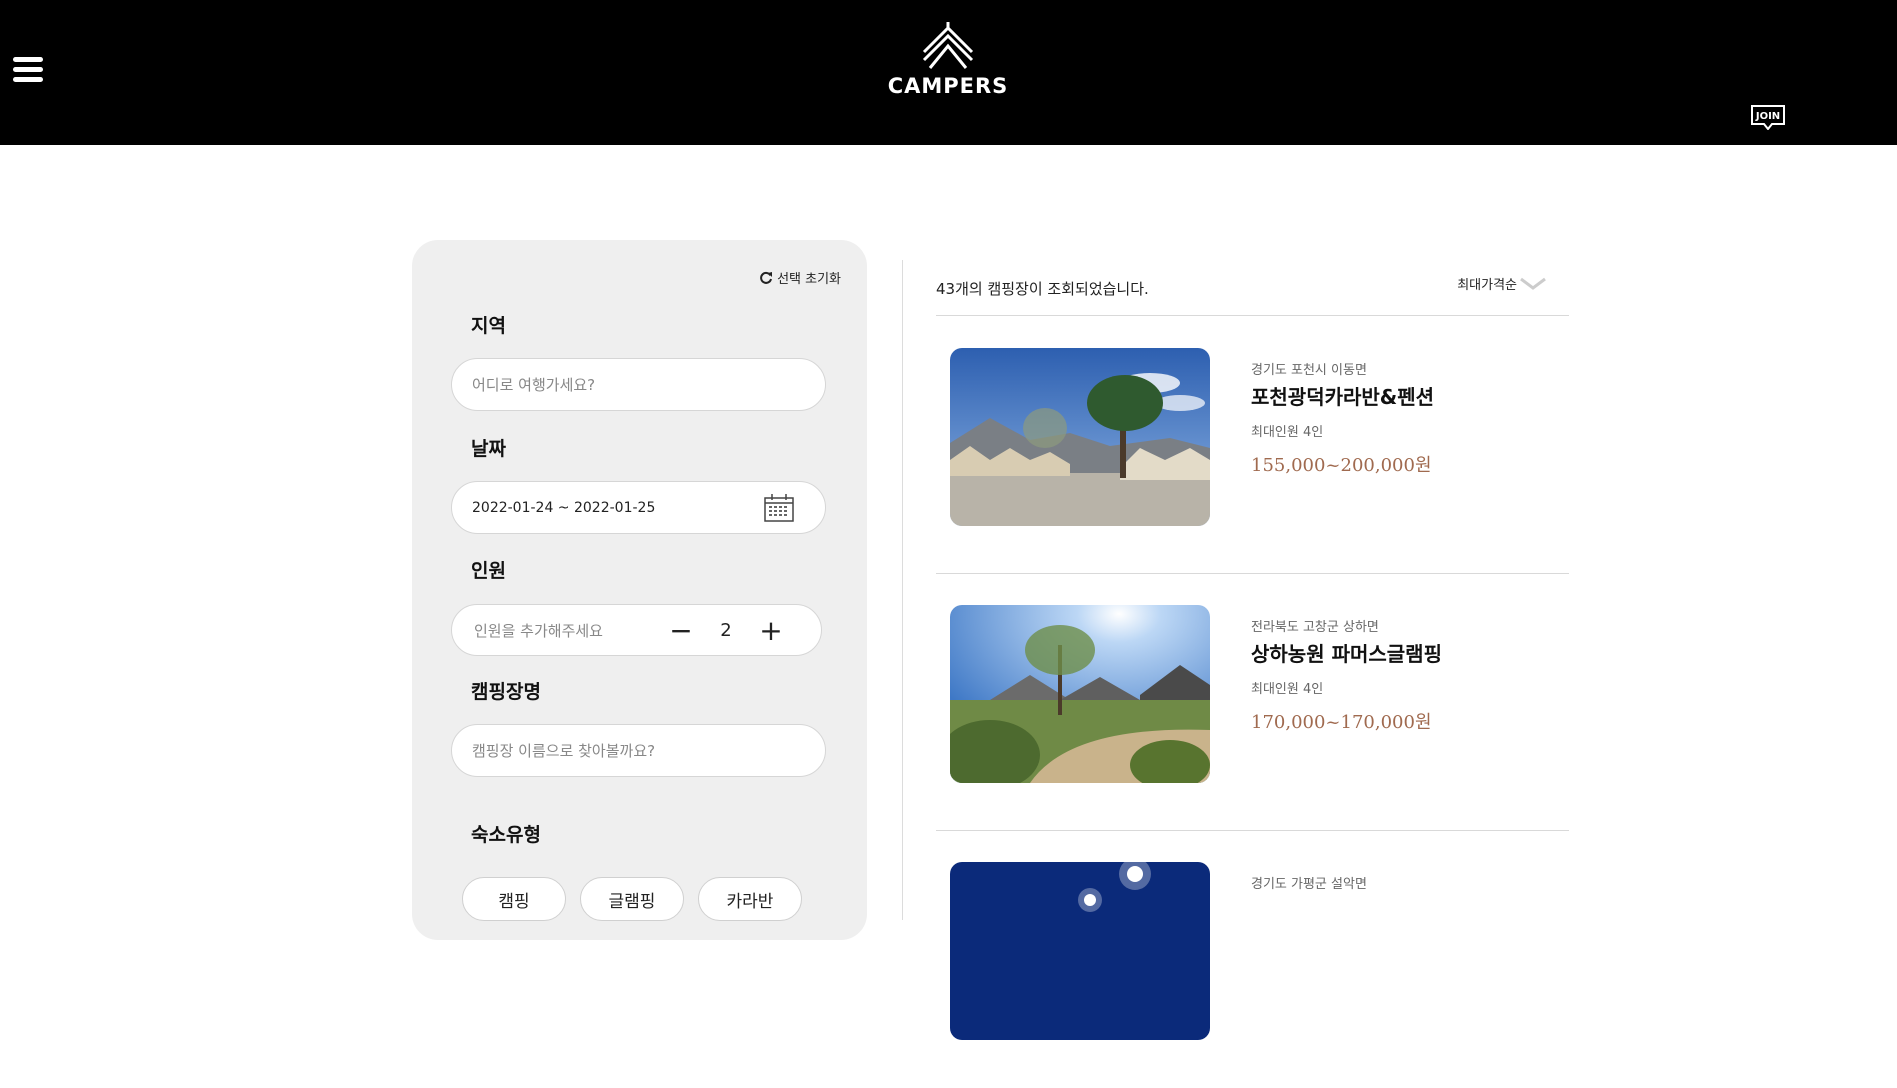 The height and width of the screenshot is (1088, 1897). What do you see at coordinates (1252, 959) in the screenshot?
I see `camp-card: 경기도 가평군 설악면` at bounding box center [1252, 959].